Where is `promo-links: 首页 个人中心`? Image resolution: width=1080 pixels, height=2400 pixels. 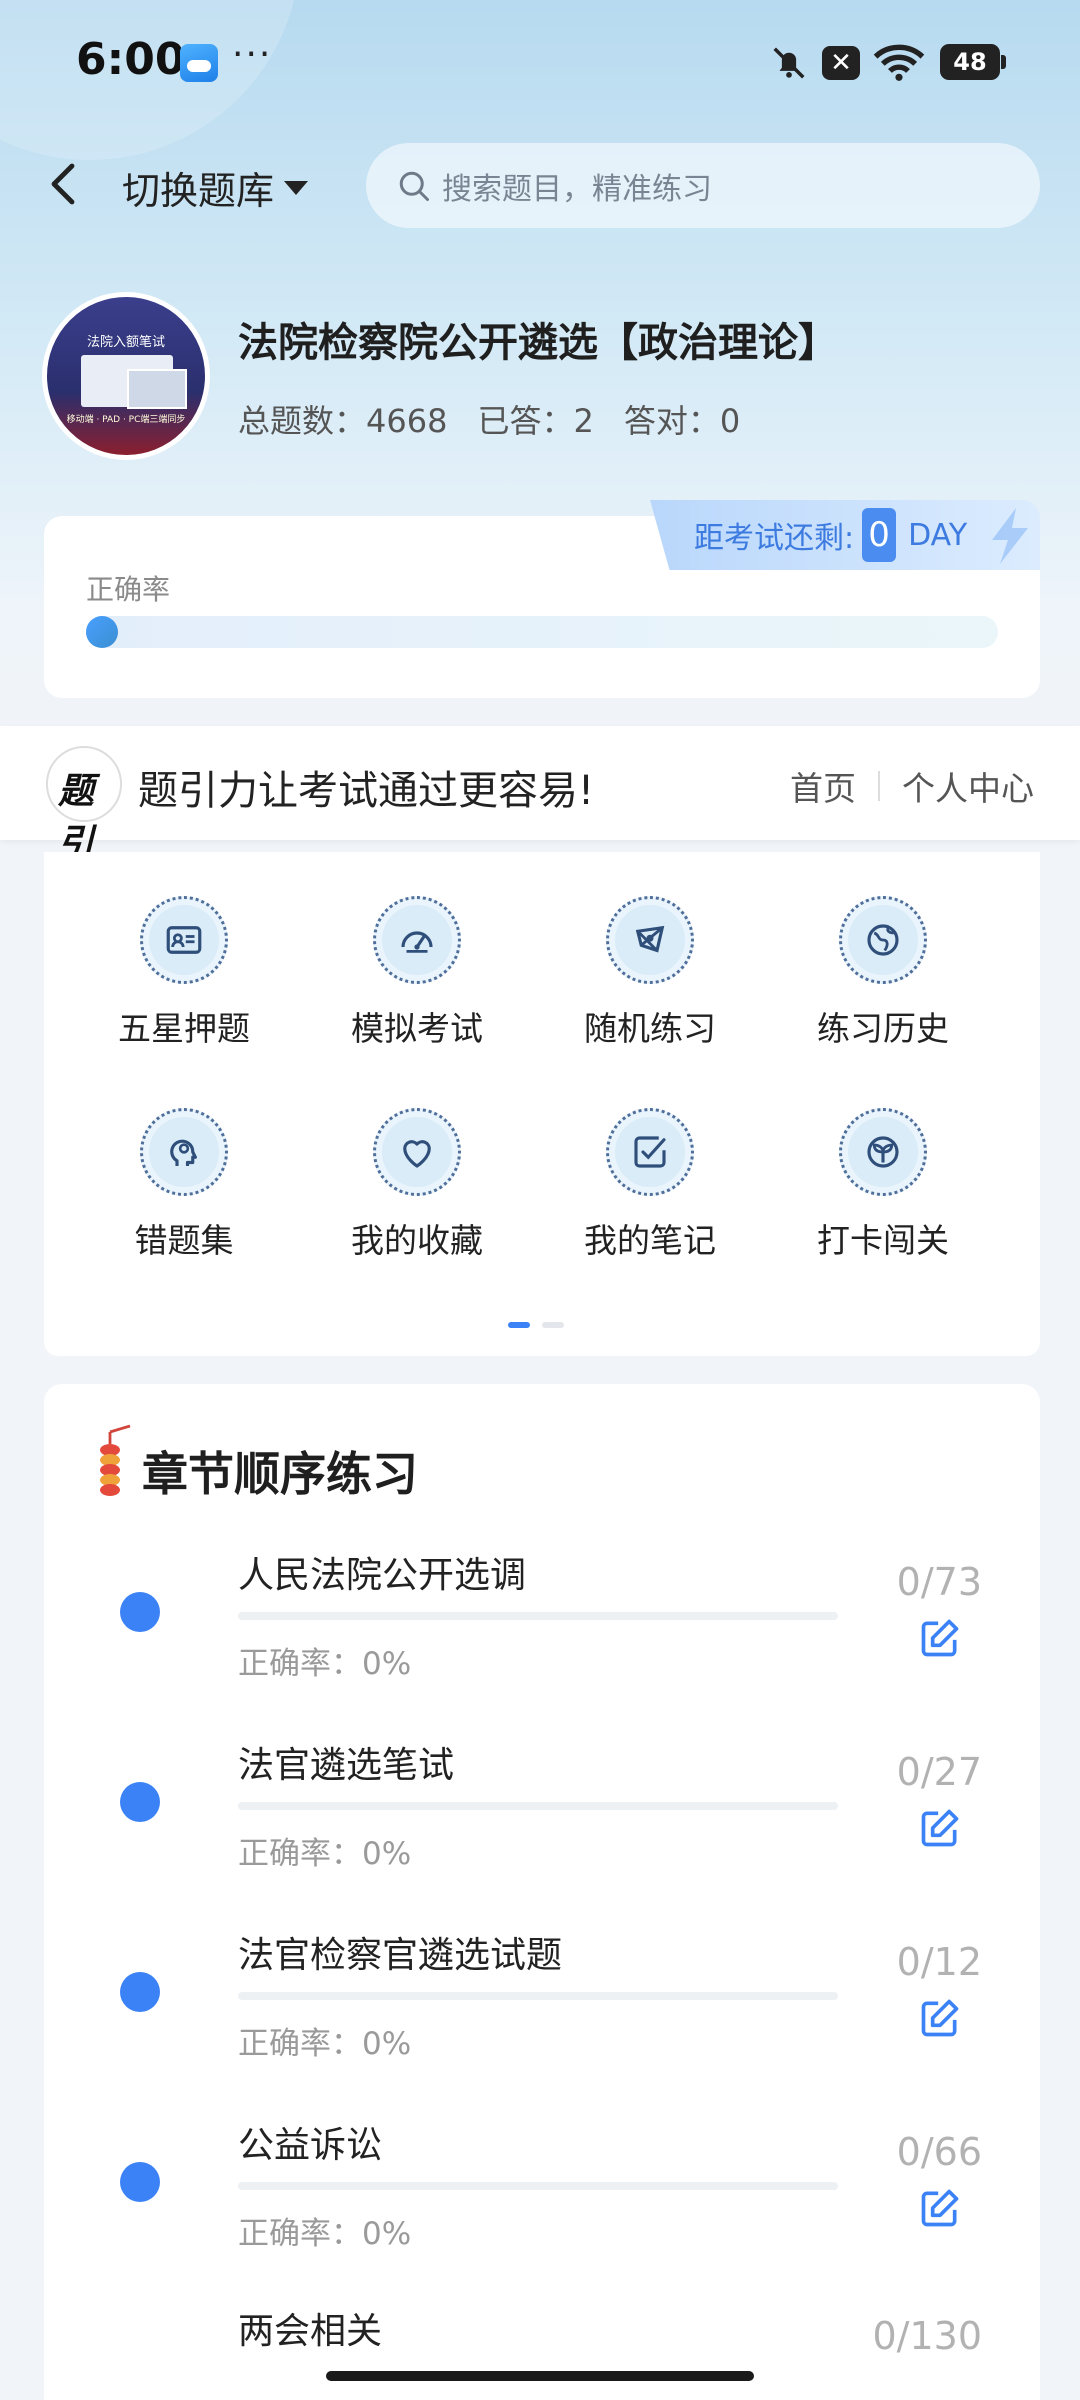
promo-links: 首页 个人中心 is located at coordinates (912, 786).